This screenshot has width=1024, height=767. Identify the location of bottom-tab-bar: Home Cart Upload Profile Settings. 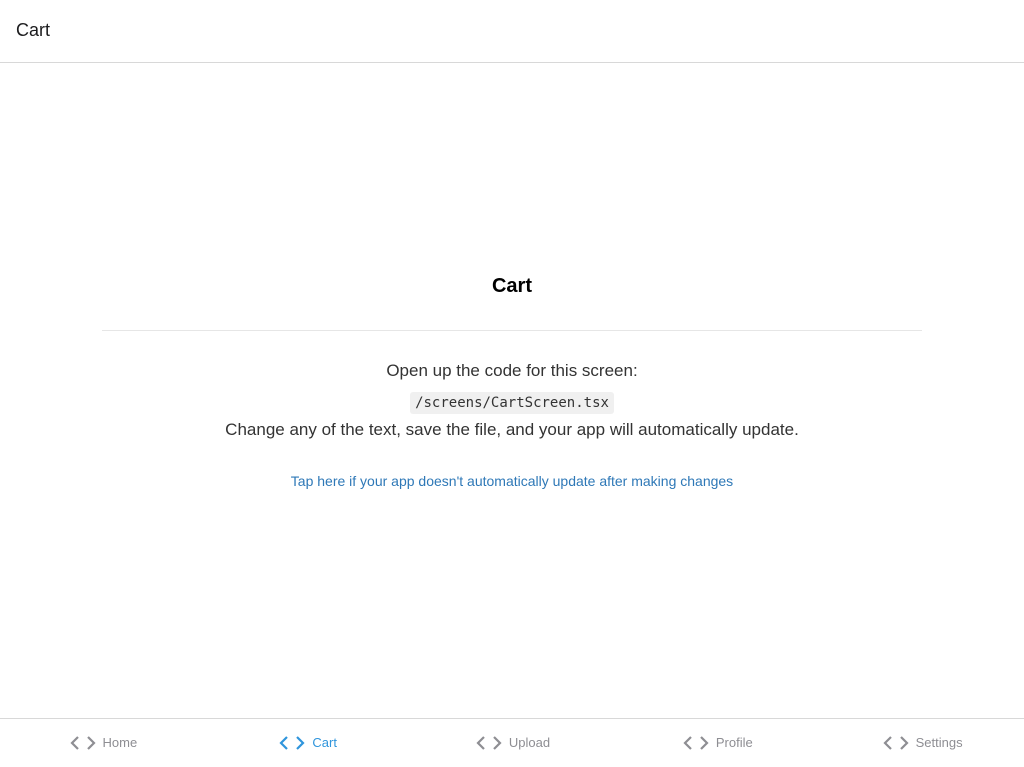
(512, 742).